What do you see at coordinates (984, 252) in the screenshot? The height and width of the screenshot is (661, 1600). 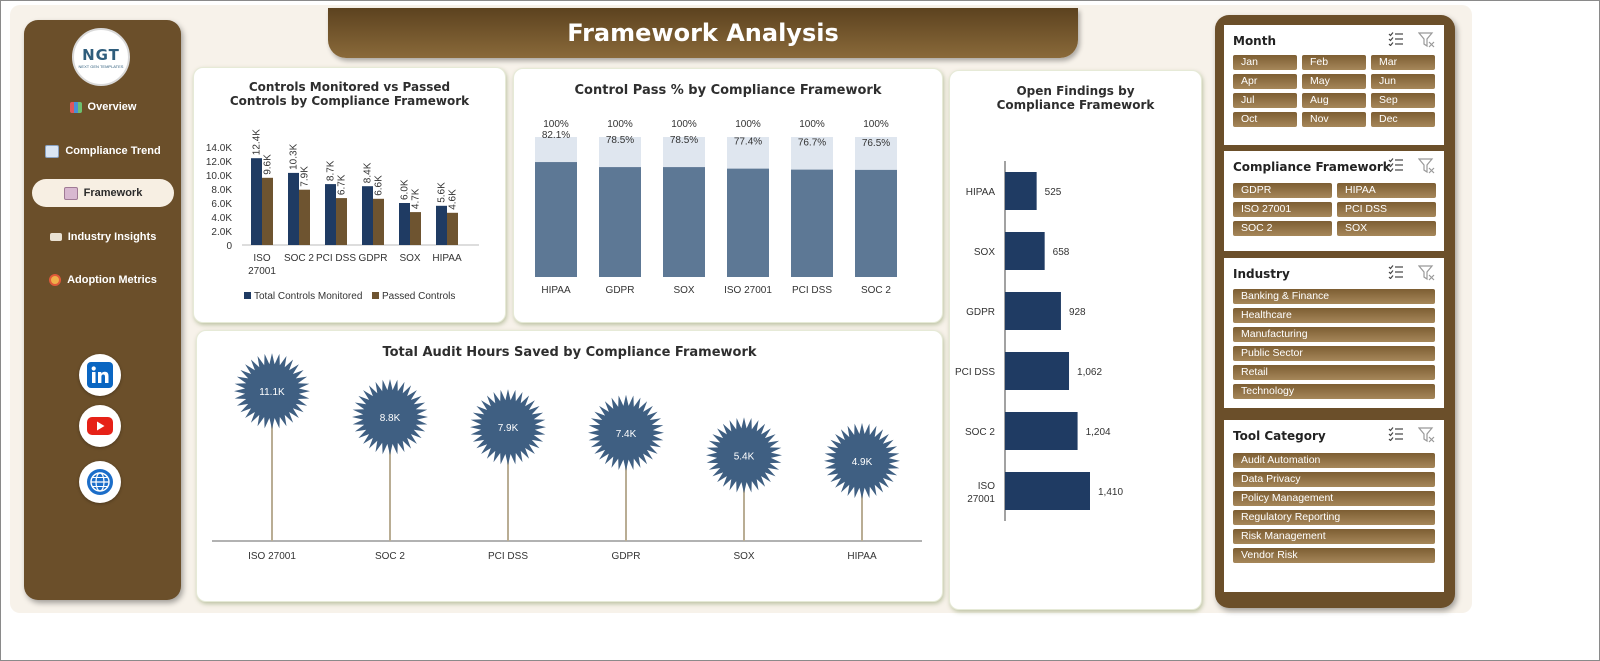 I see `y-tick-label: SOX` at bounding box center [984, 252].